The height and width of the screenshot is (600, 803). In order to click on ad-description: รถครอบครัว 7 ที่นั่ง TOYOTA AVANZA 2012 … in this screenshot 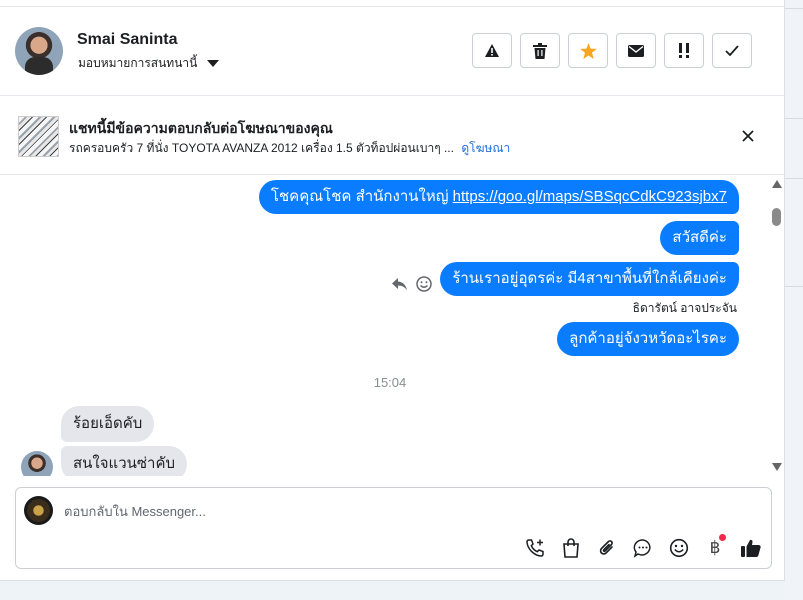, I will do `click(261, 148)`.